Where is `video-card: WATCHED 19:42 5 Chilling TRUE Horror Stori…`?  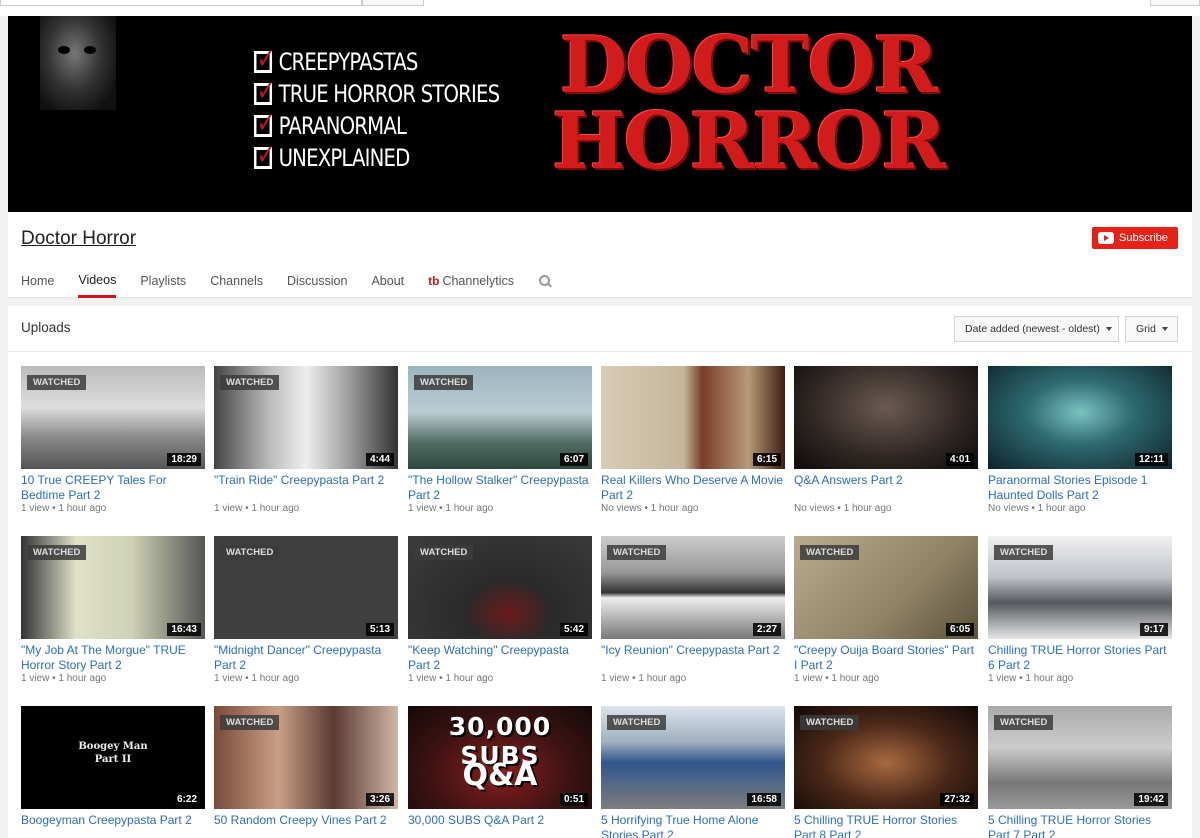 video-card: WATCHED 19:42 5 Chilling TRUE Horror Stori… is located at coordinates (1080, 772).